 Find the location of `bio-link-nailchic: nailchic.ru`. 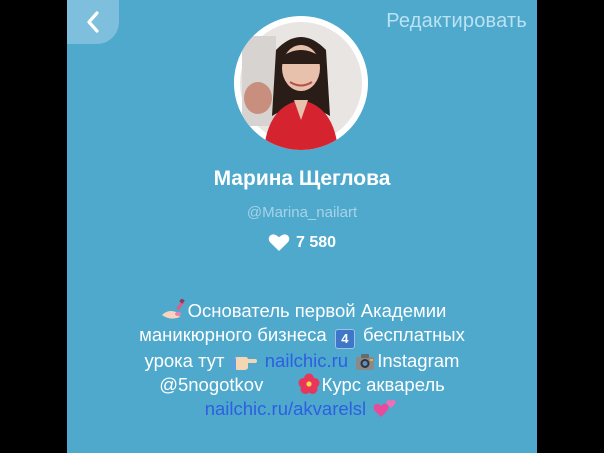

bio-link-nailchic: nailchic.ru is located at coordinates (306, 360).